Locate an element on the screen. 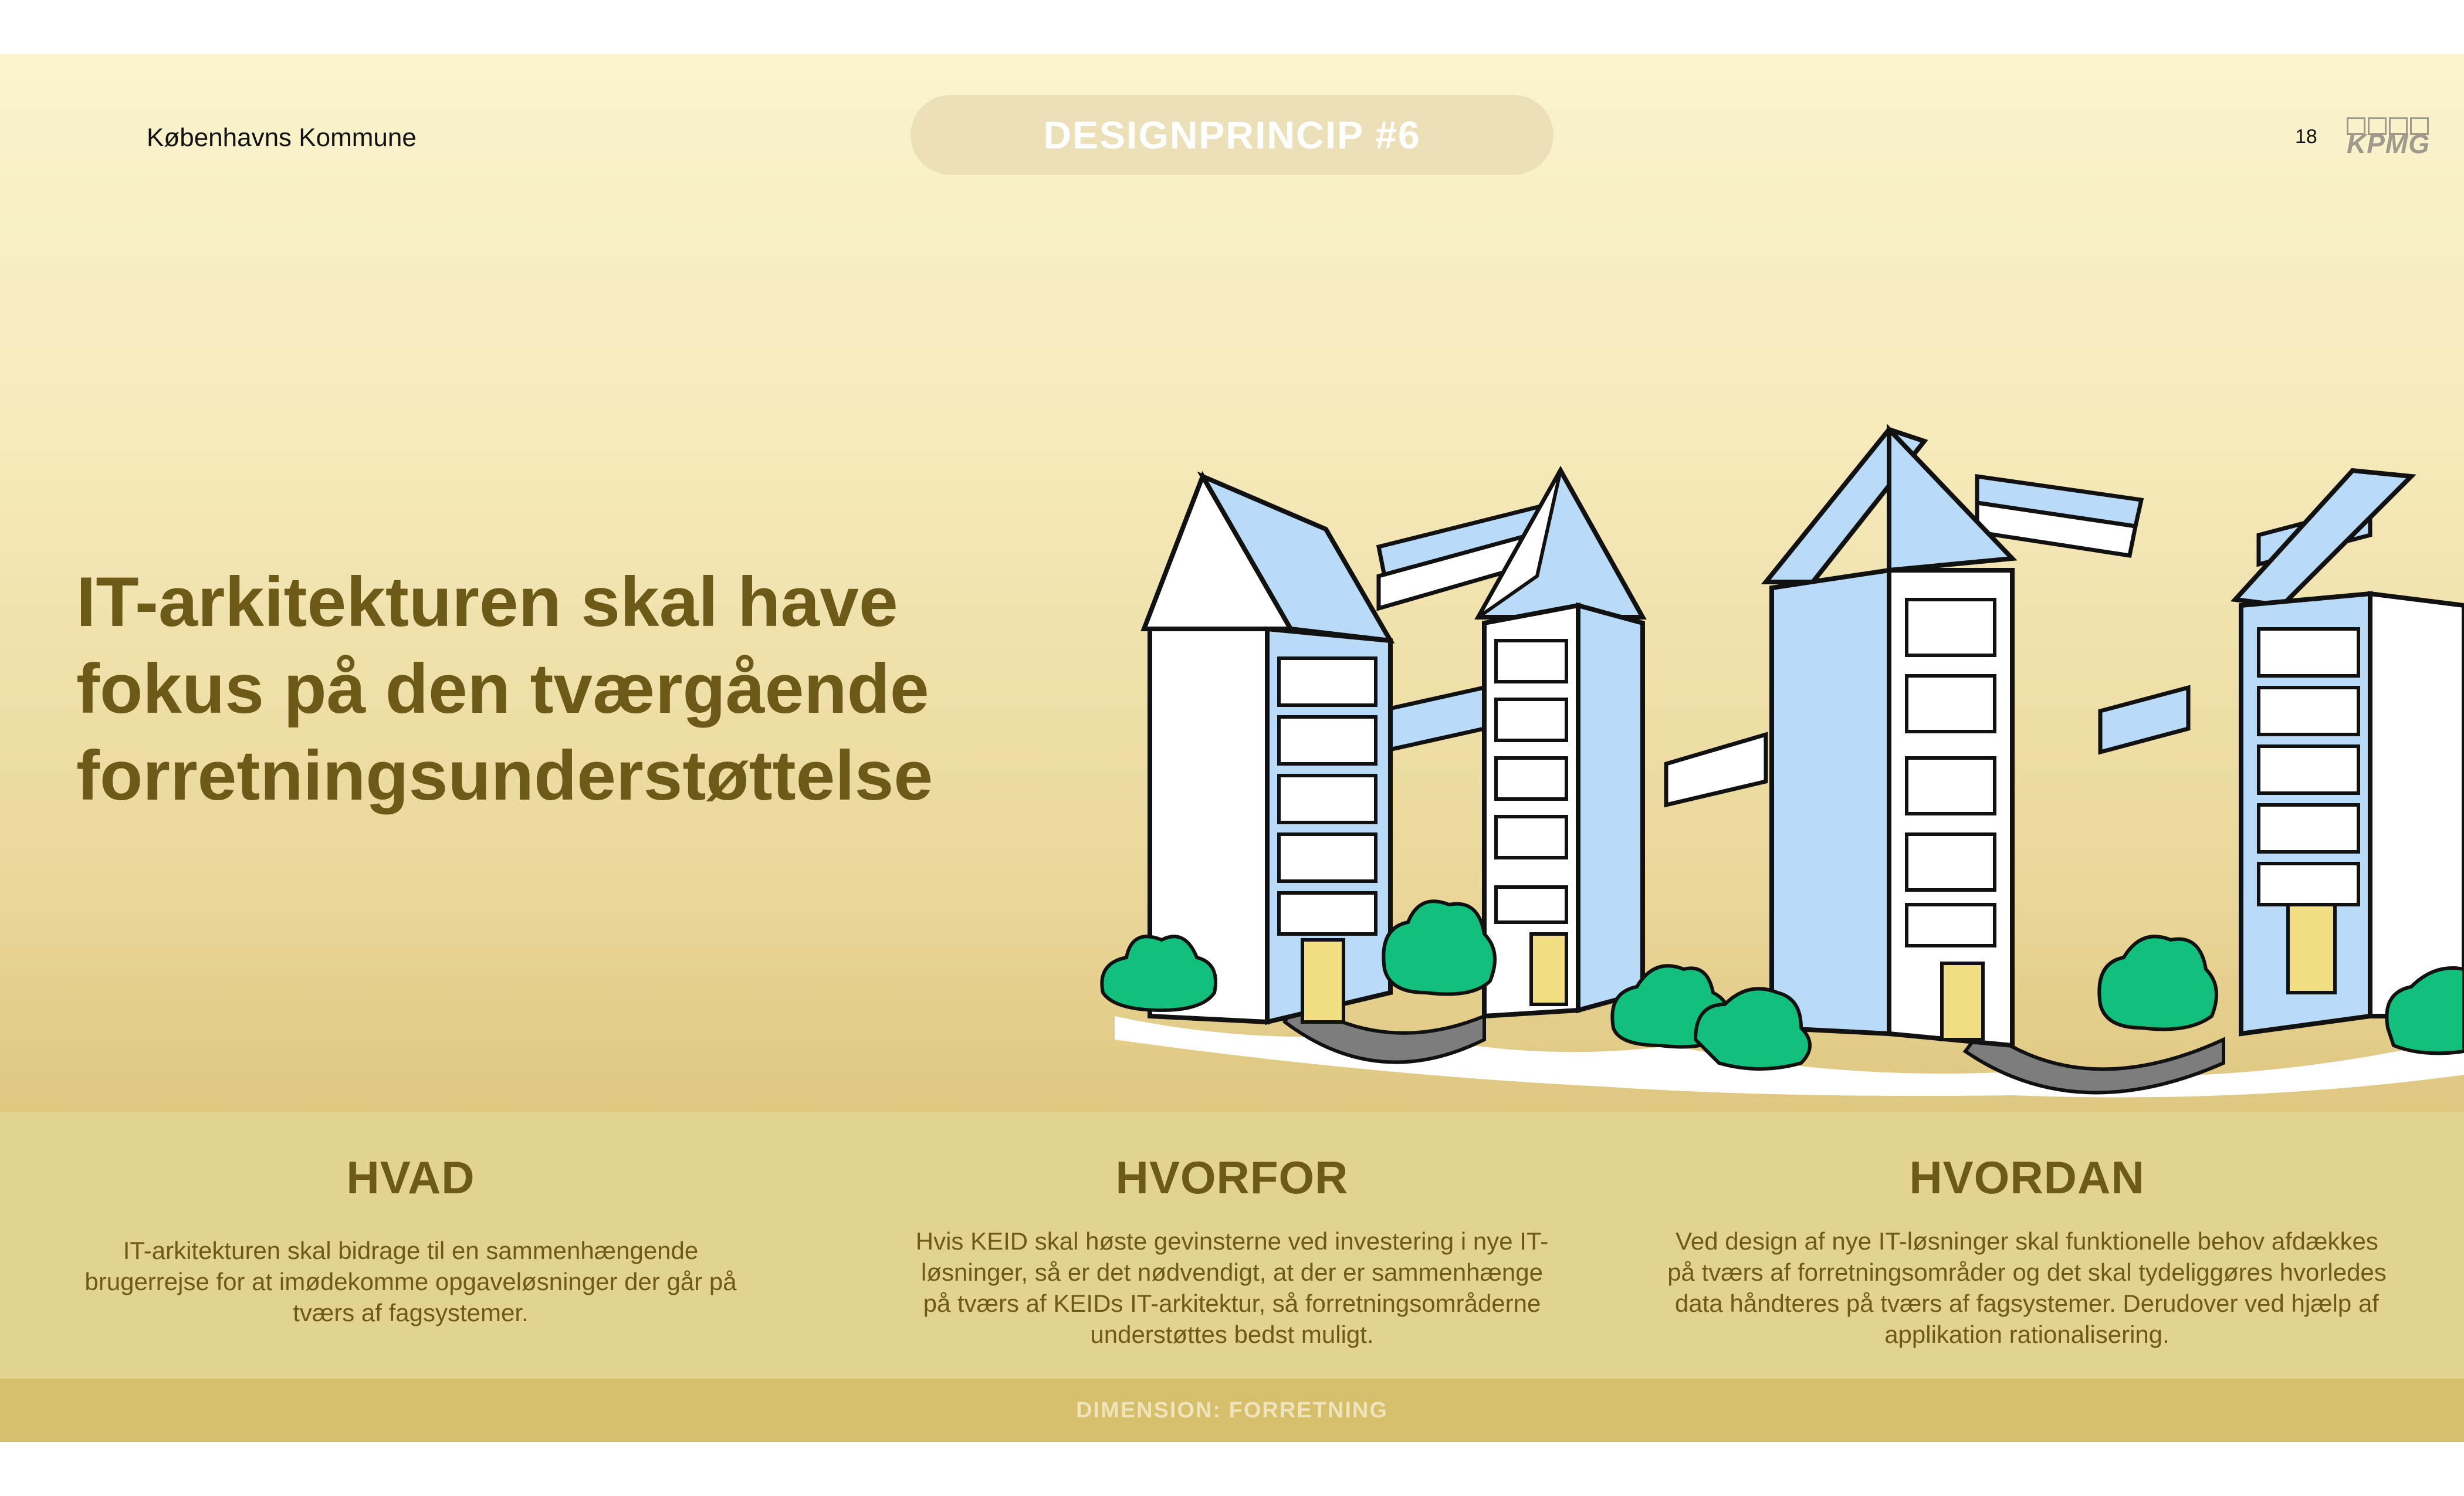  kpmg-logo: KPMG is located at coordinates (2391, 140).